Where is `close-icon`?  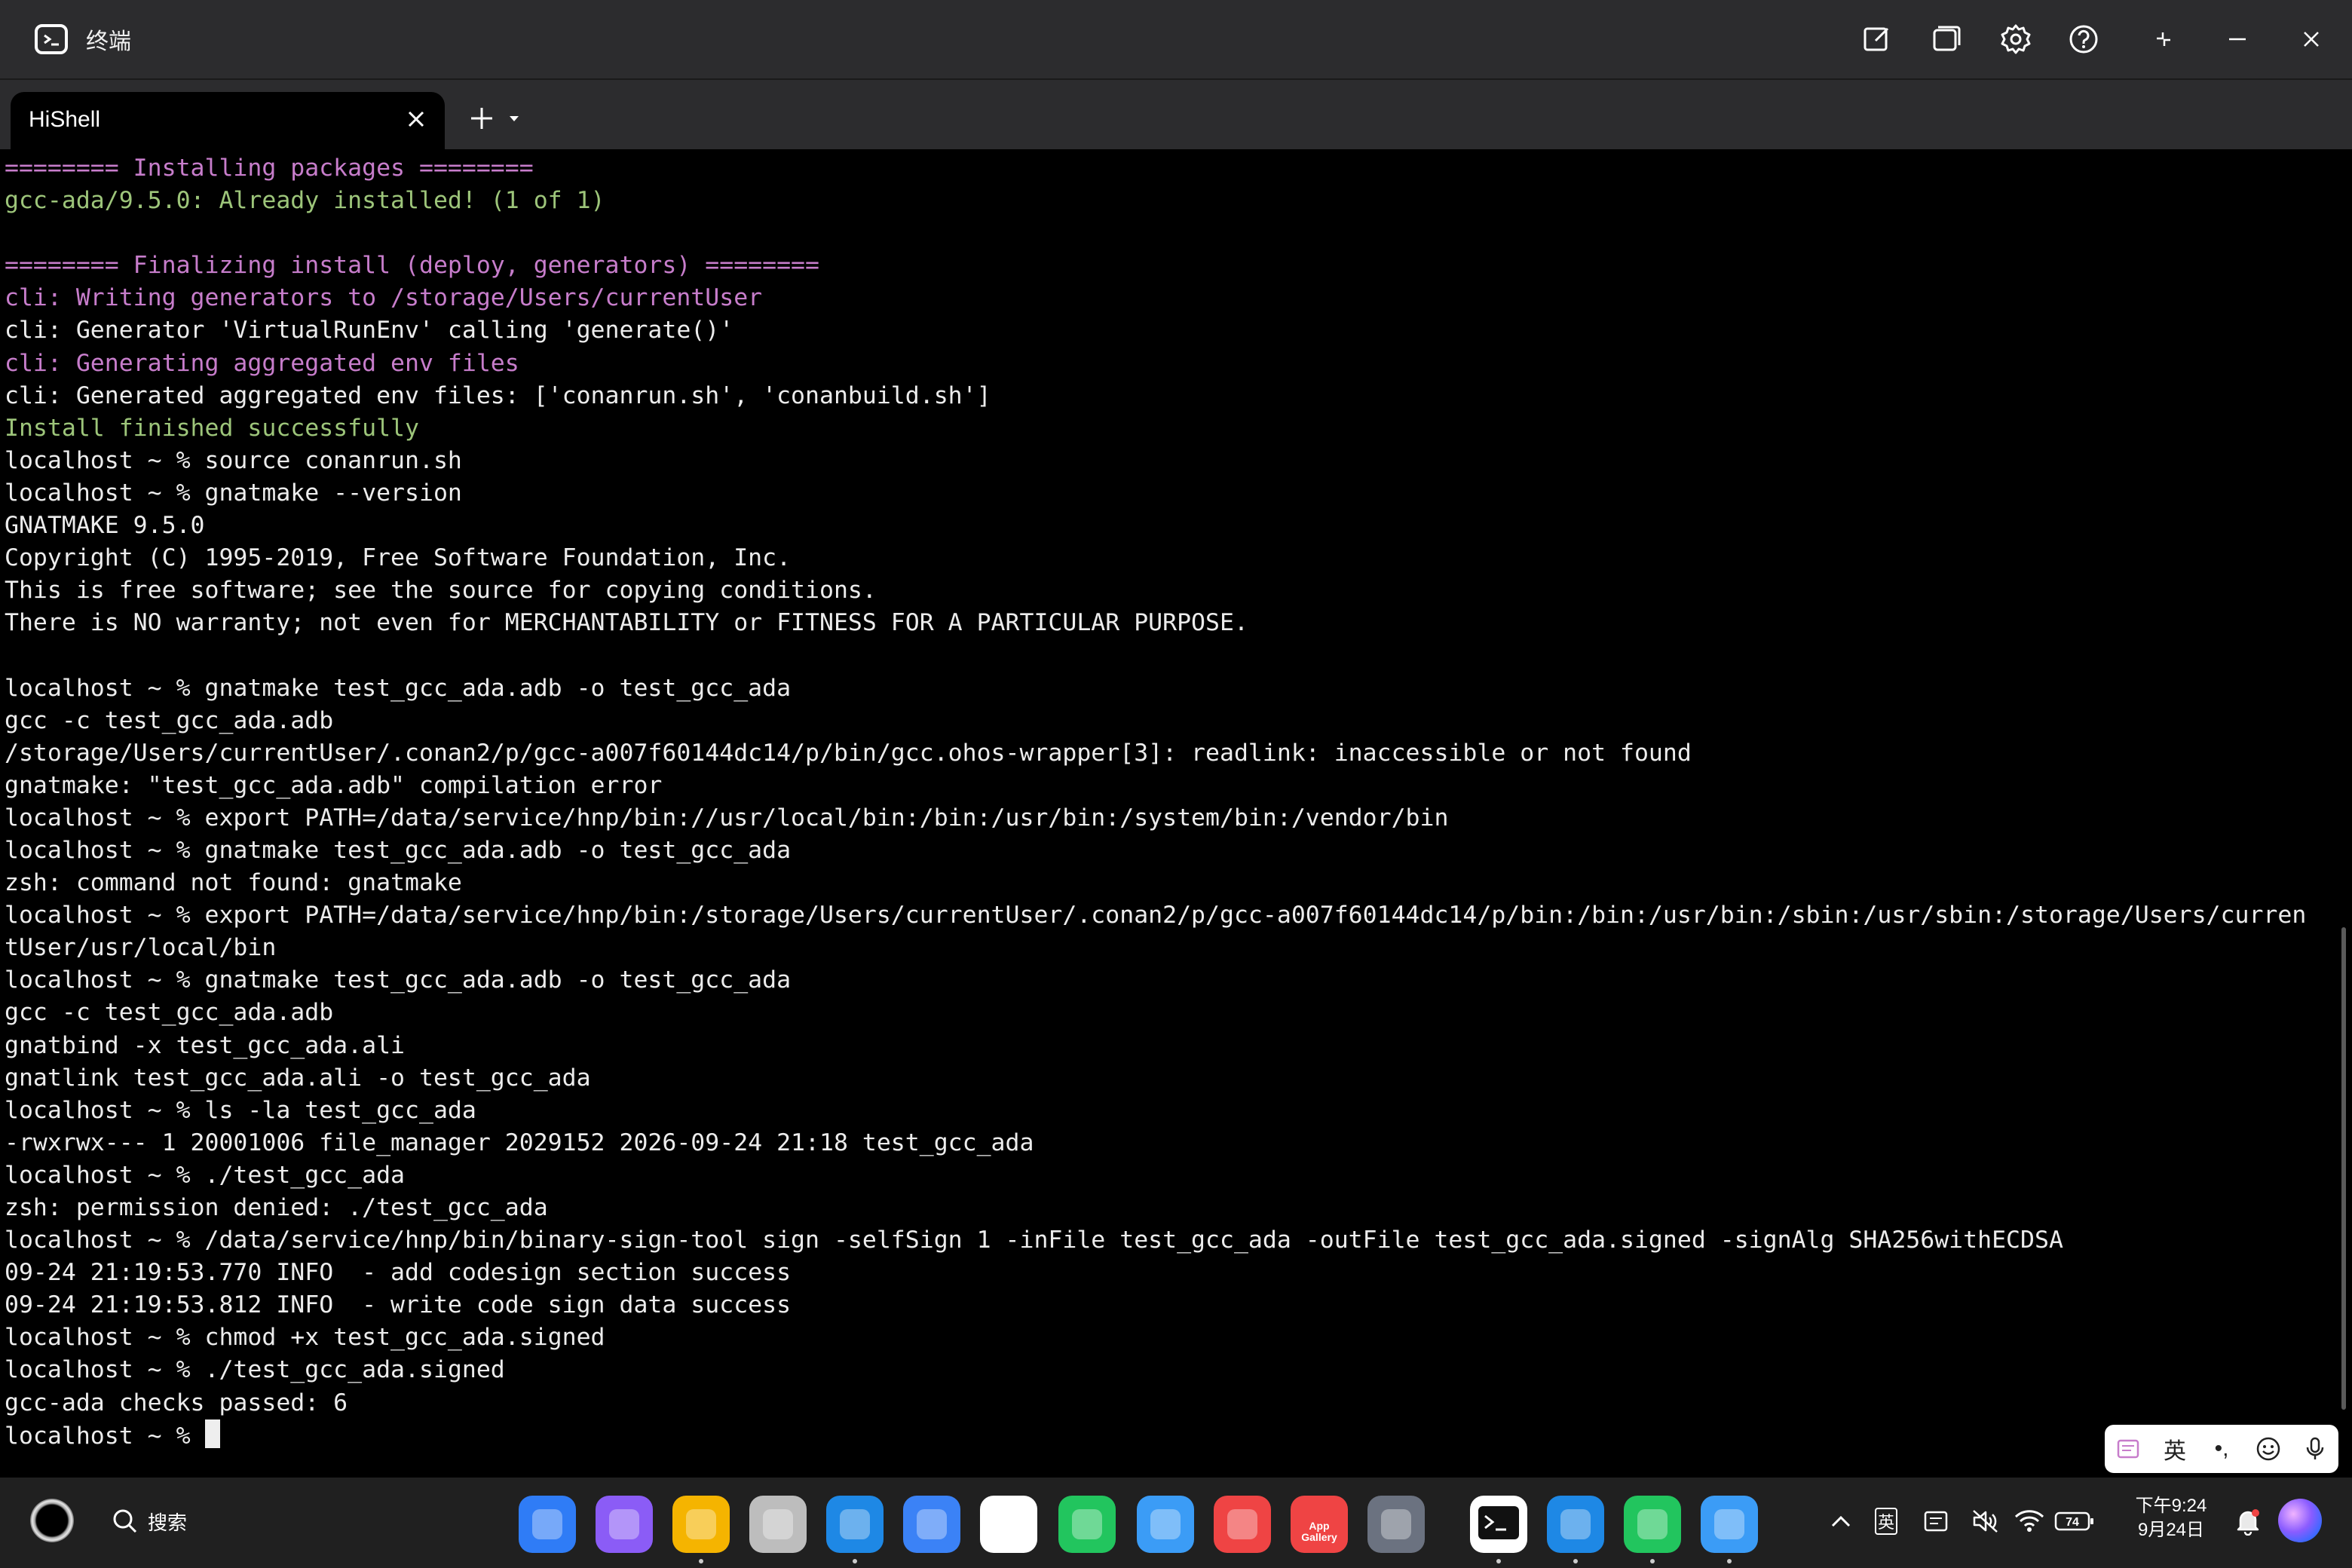 close-icon is located at coordinates (2311, 39).